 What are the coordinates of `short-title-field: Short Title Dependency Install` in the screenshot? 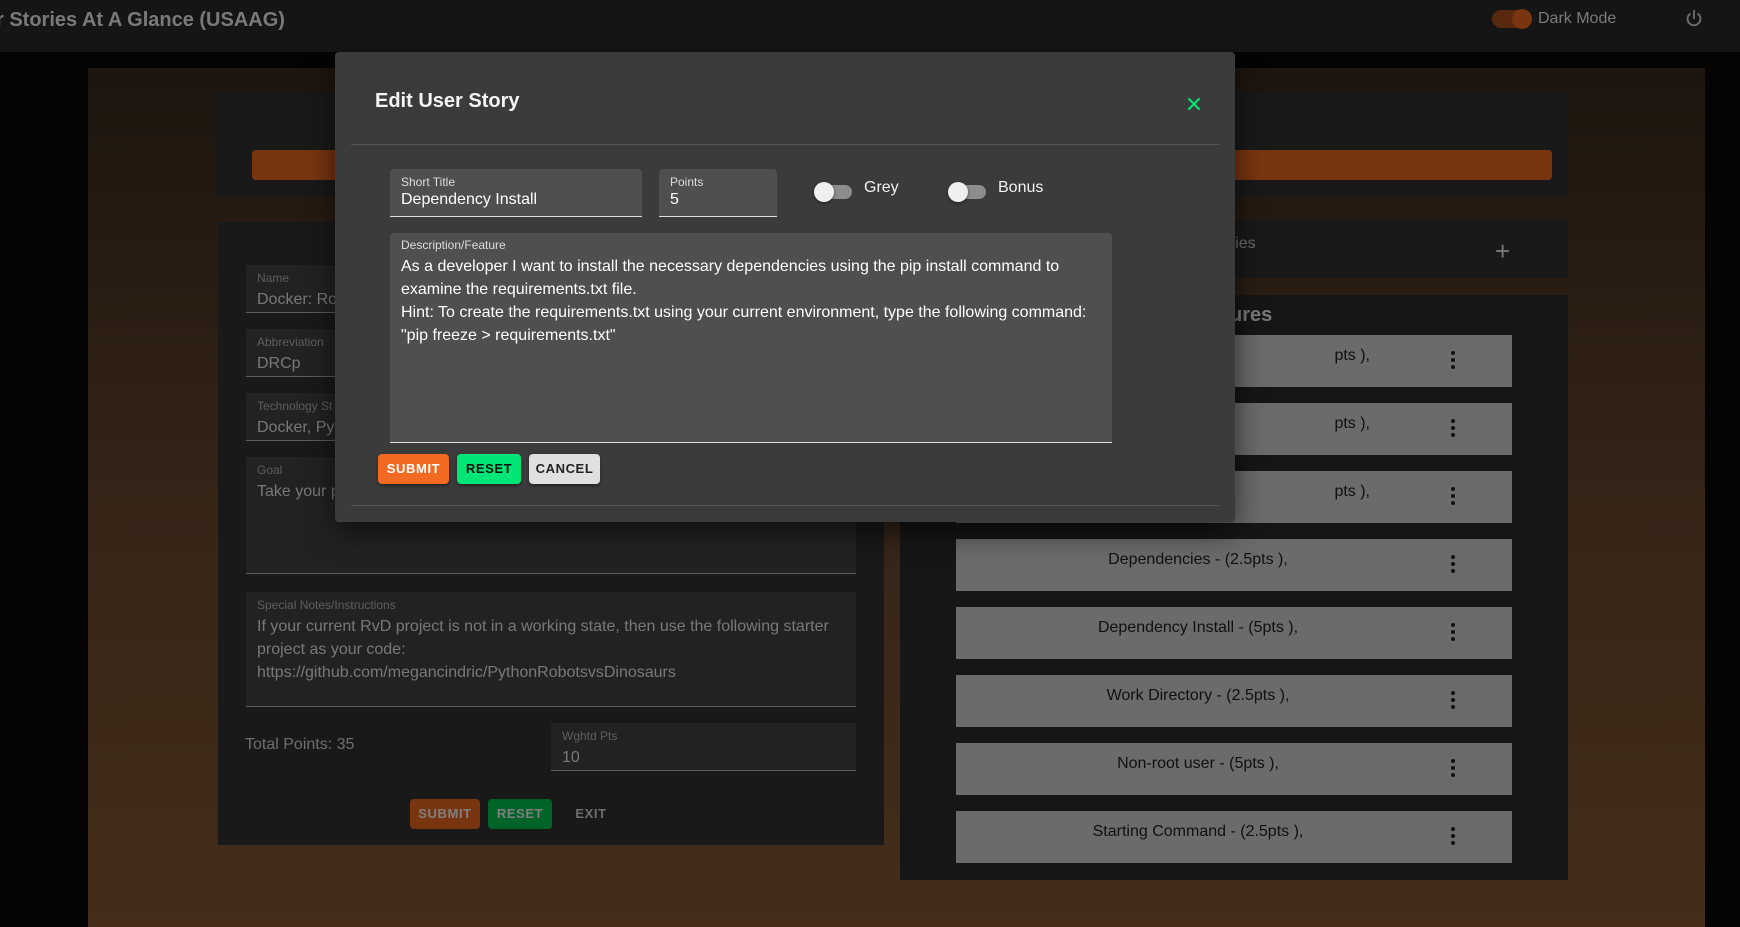 It's located at (516, 193).